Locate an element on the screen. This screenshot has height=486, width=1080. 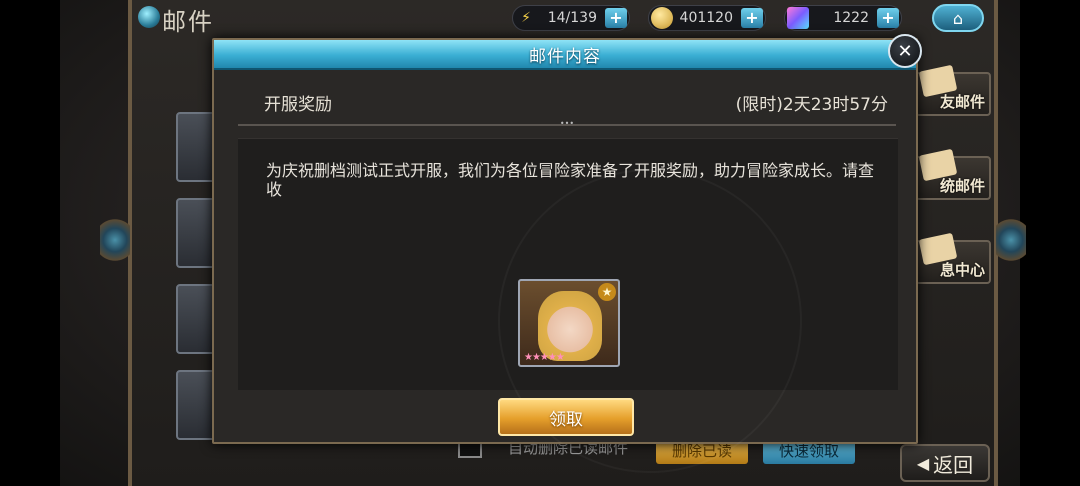
close-button: ✕ is located at coordinates (905, 51).